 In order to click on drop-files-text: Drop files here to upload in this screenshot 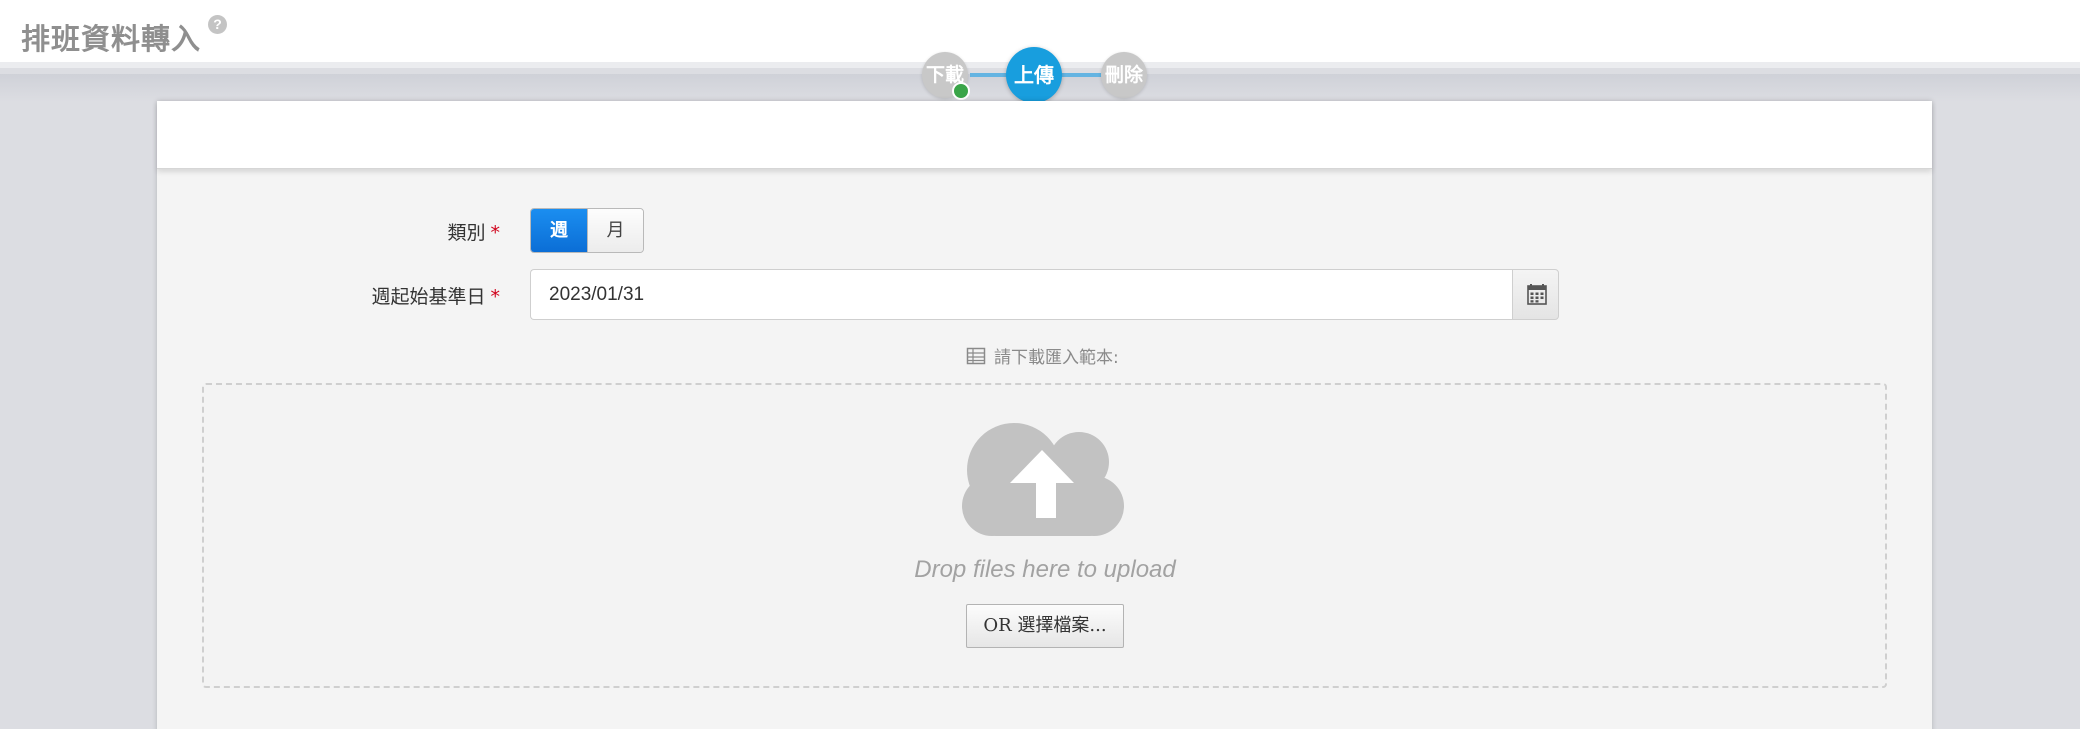, I will do `click(1045, 569)`.